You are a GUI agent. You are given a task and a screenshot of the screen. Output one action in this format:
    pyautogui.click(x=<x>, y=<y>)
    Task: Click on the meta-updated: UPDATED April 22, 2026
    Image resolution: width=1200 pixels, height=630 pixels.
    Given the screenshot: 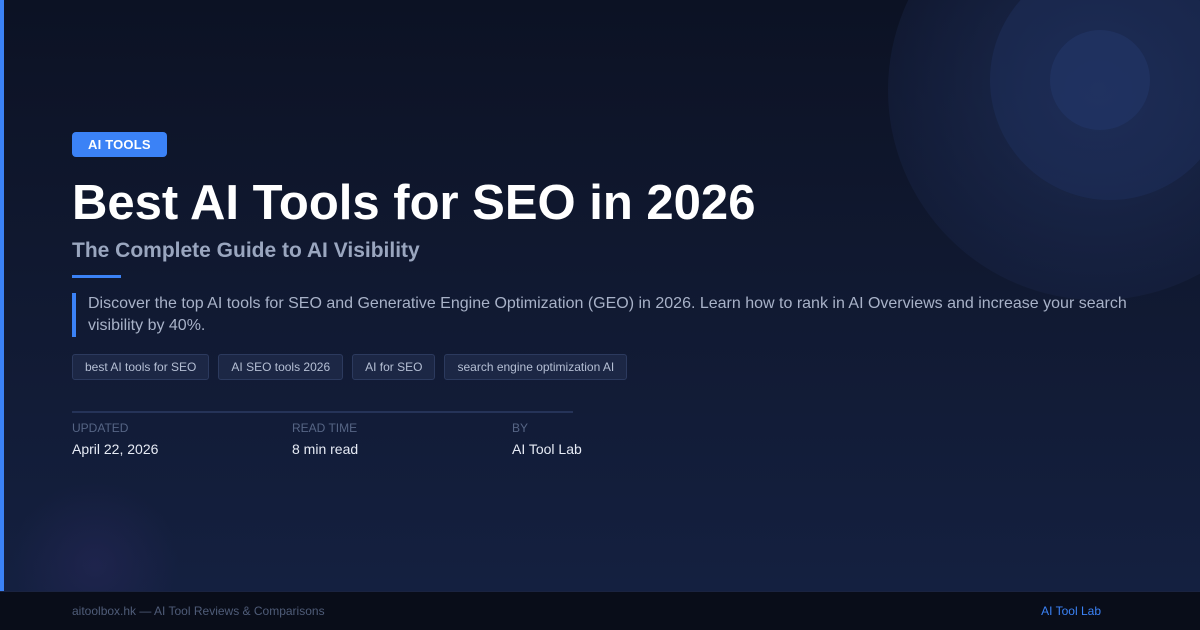 What is the action you would take?
    pyautogui.click(x=172, y=439)
    